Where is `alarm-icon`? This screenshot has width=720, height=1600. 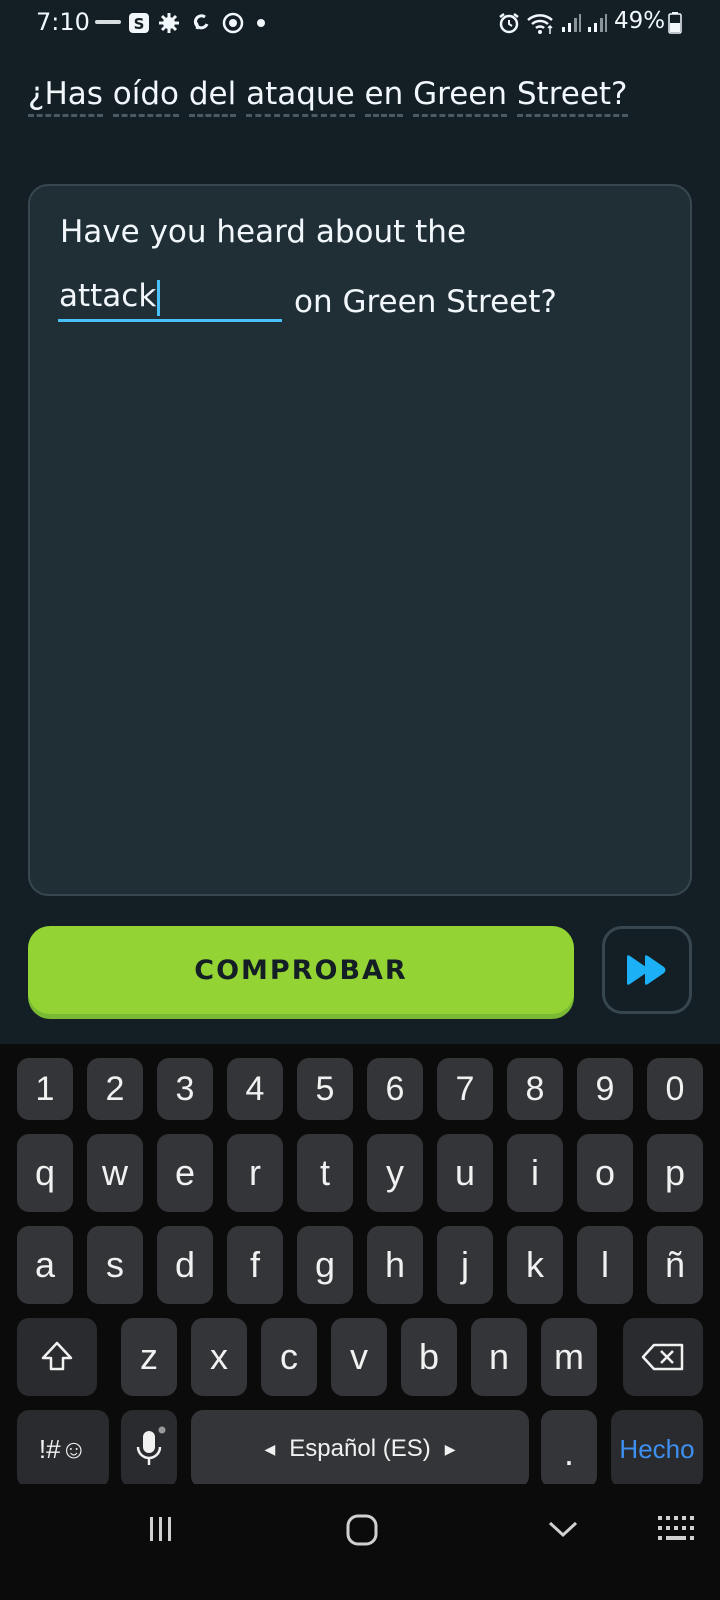 alarm-icon is located at coordinates (509, 23).